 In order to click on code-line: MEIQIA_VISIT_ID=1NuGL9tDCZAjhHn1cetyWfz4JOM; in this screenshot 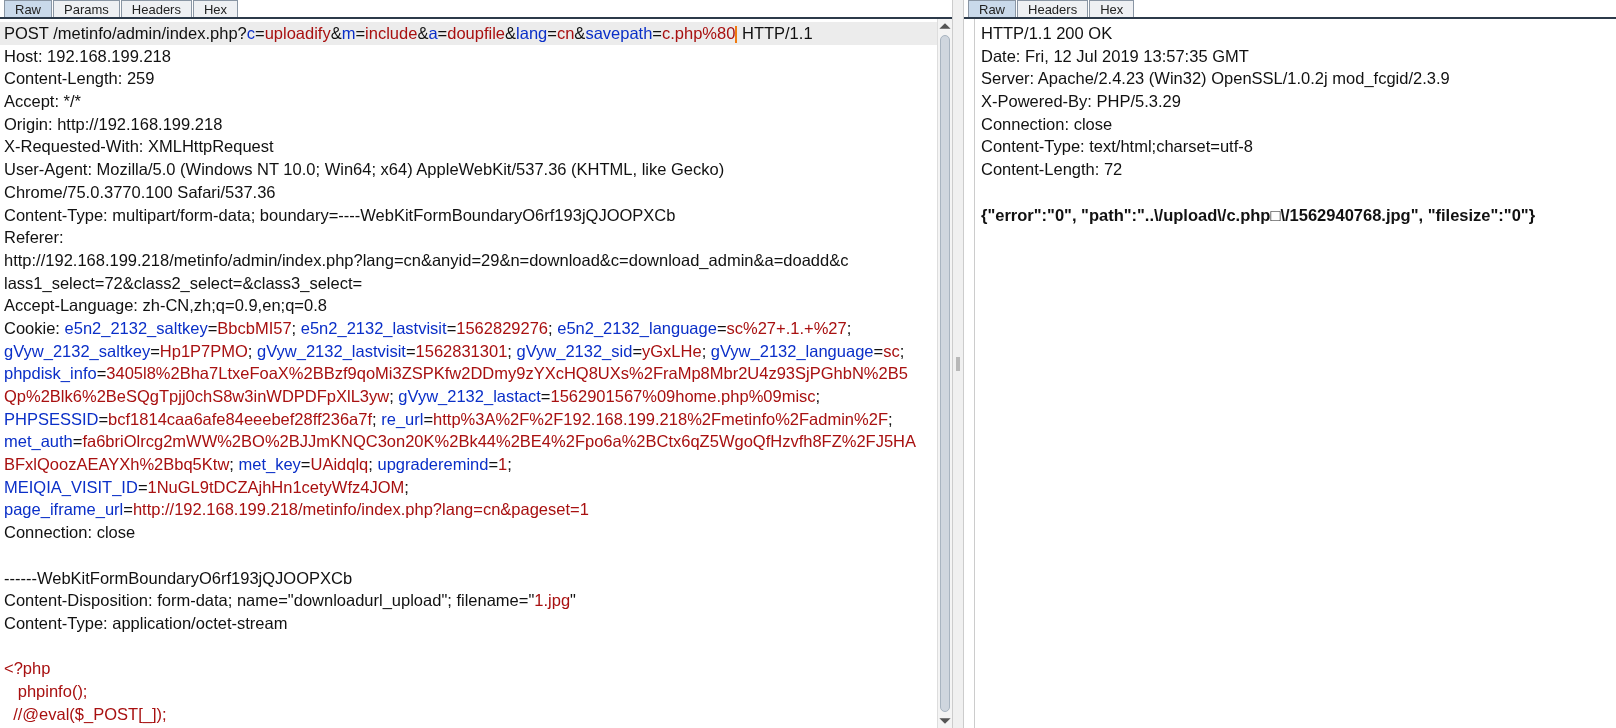, I will do `click(206, 487)`.